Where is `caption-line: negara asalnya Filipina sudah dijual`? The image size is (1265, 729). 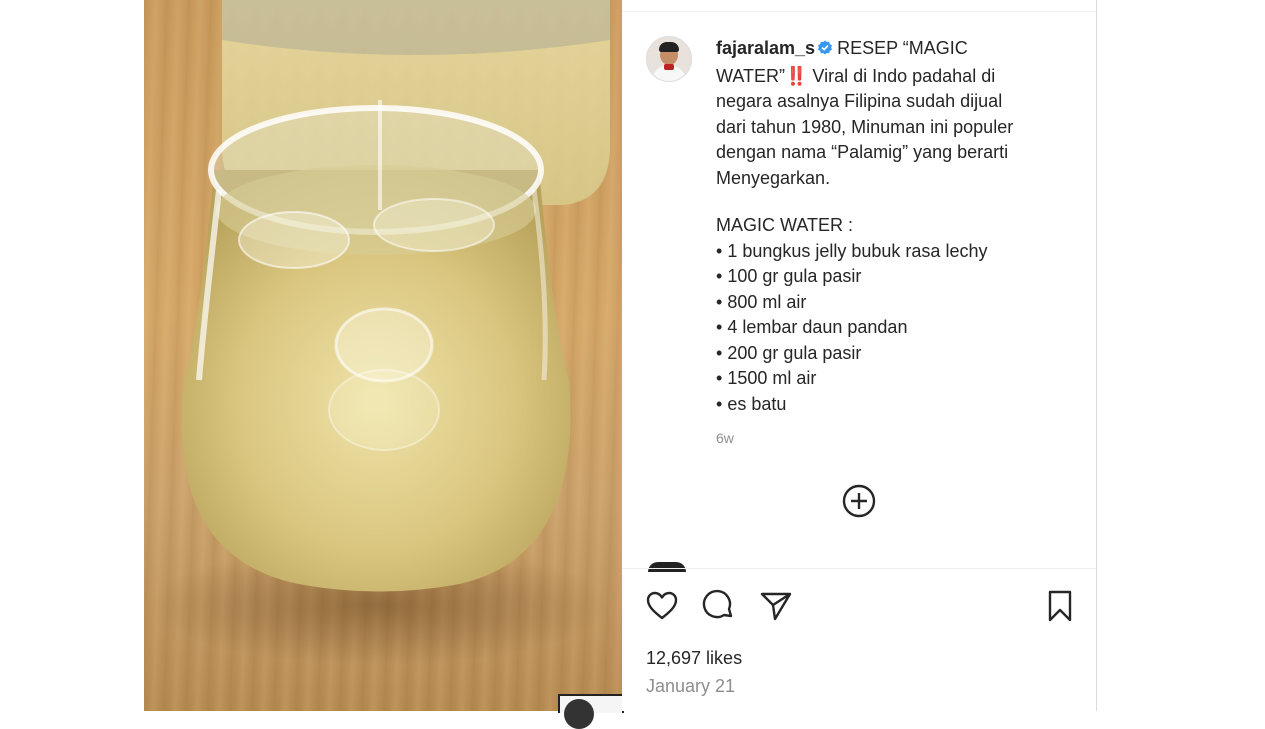
caption-line: negara asalnya Filipina sudah dijual is located at coordinates (859, 101).